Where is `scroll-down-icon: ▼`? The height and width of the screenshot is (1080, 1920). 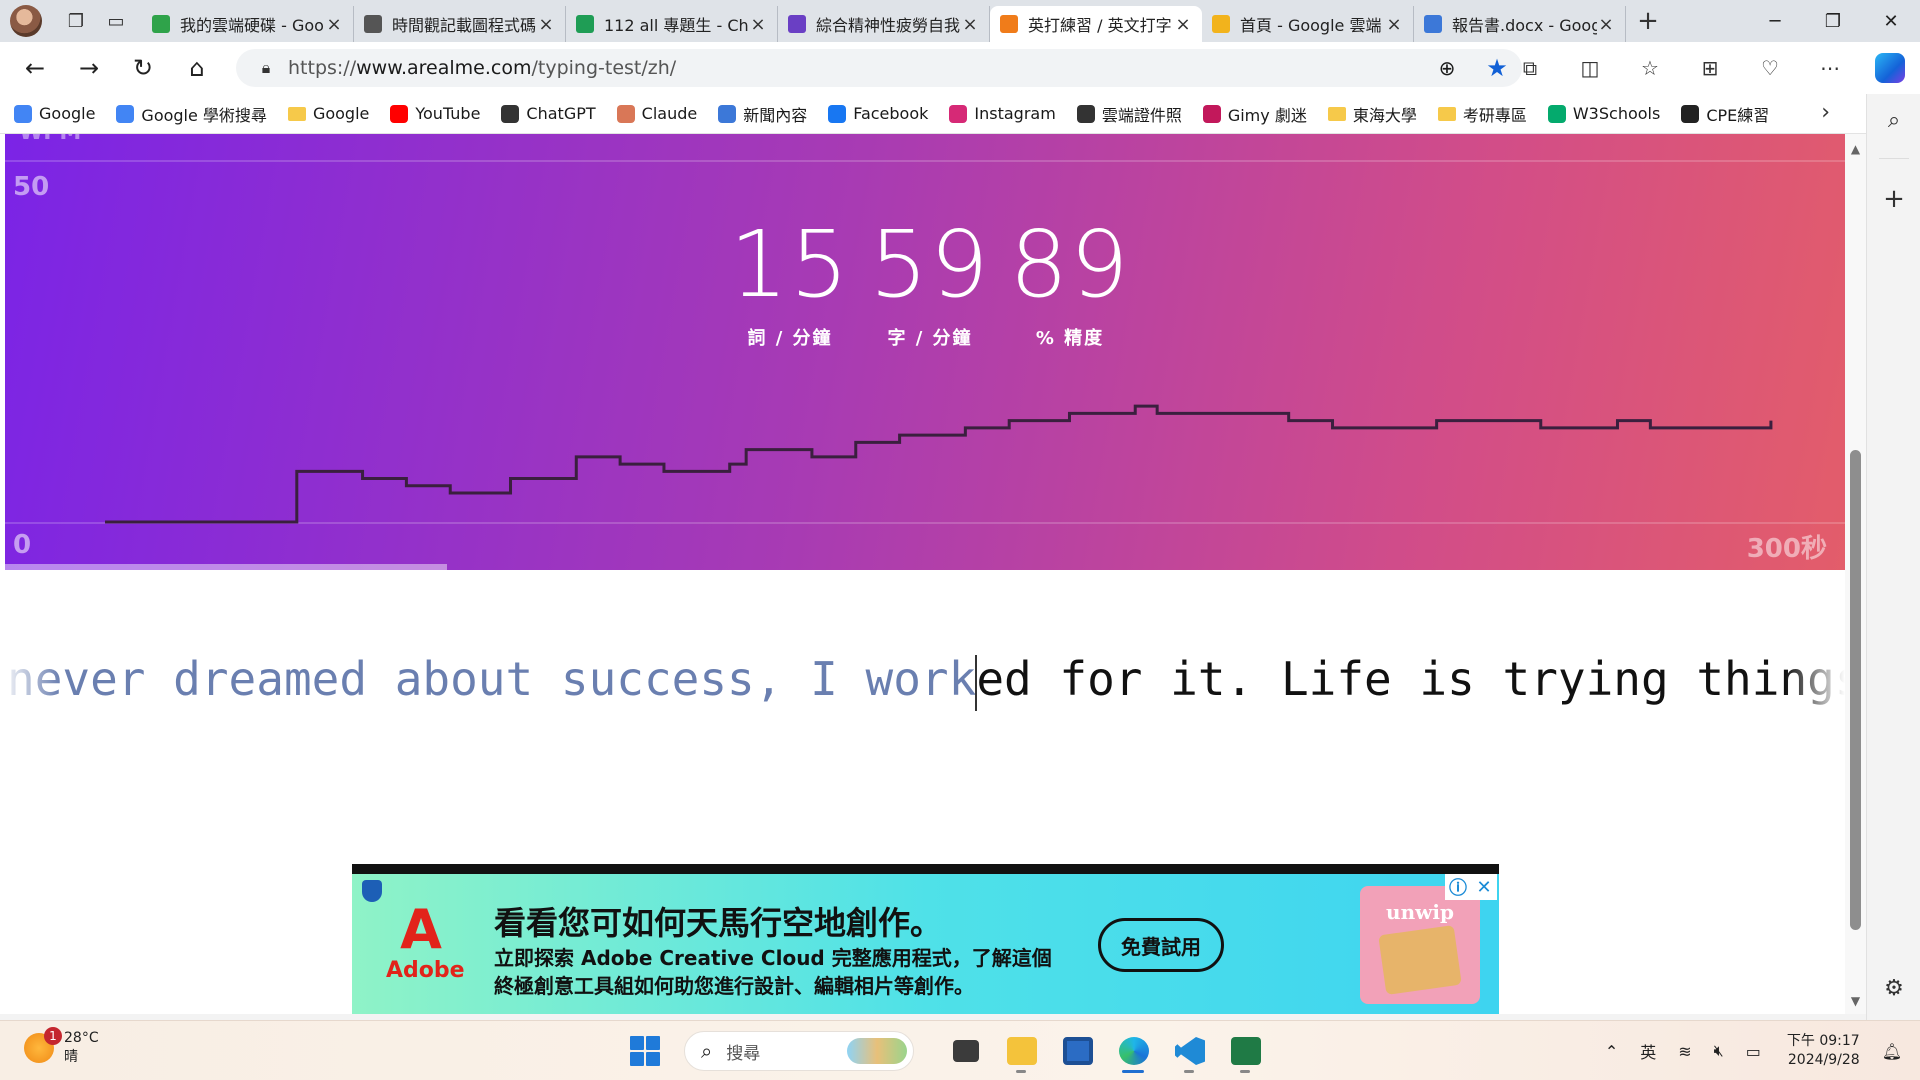 scroll-down-icon: ▼ is located at coordinates (1855, 1001).